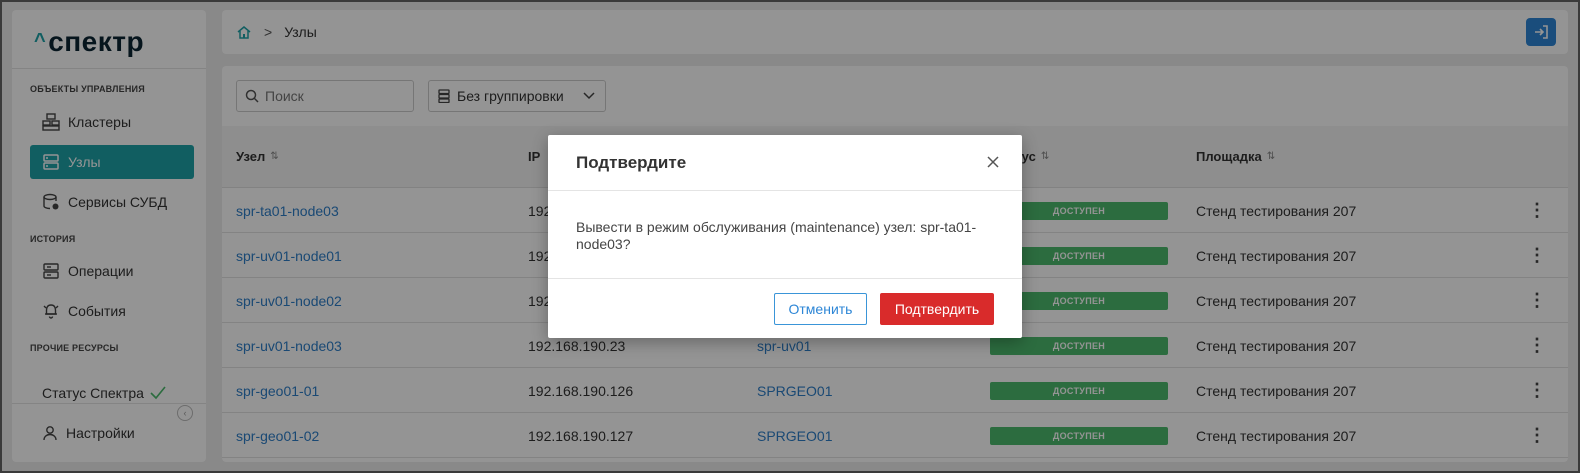 The image size is (1580, 473). I want to click on confirm-button: Подтвердить, so click(937, 309).